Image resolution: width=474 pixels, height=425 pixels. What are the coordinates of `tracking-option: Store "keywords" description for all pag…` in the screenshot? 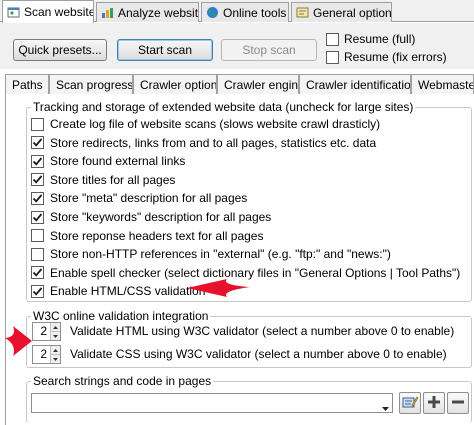 It's located at (151, 217).